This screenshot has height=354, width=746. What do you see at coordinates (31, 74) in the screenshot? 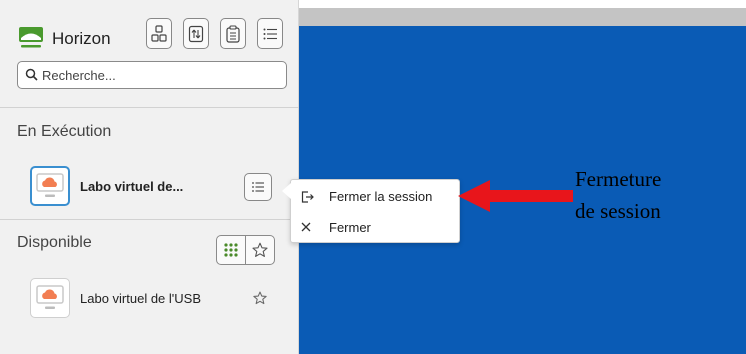
I see `search-icon` at bounding box center [31, 74].